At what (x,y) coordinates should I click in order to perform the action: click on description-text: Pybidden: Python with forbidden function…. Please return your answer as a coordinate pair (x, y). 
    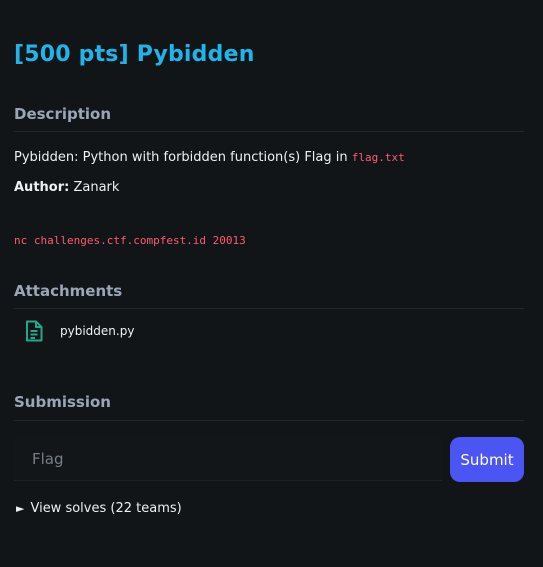
    Looking at the image, I should click on (209, 157).